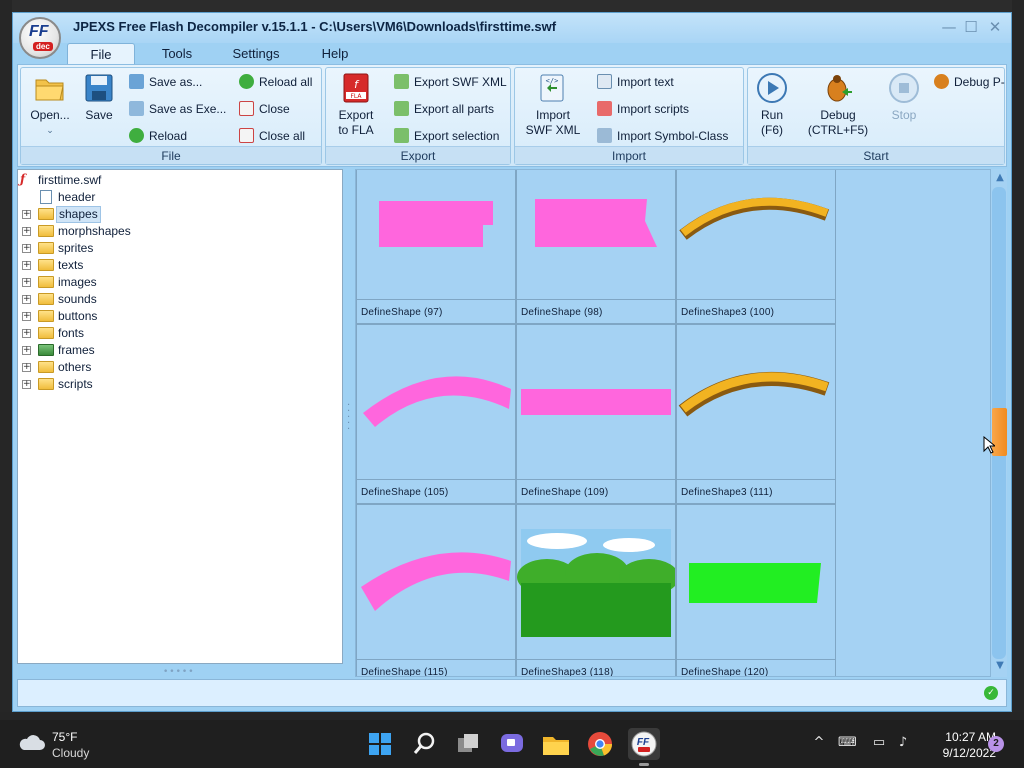 This screenshot has height=768, width=1024. Describe the element at coordinates (999, 423) in the screenshot. I see `vertical-scrollbar: ▲ ▼` at that location.